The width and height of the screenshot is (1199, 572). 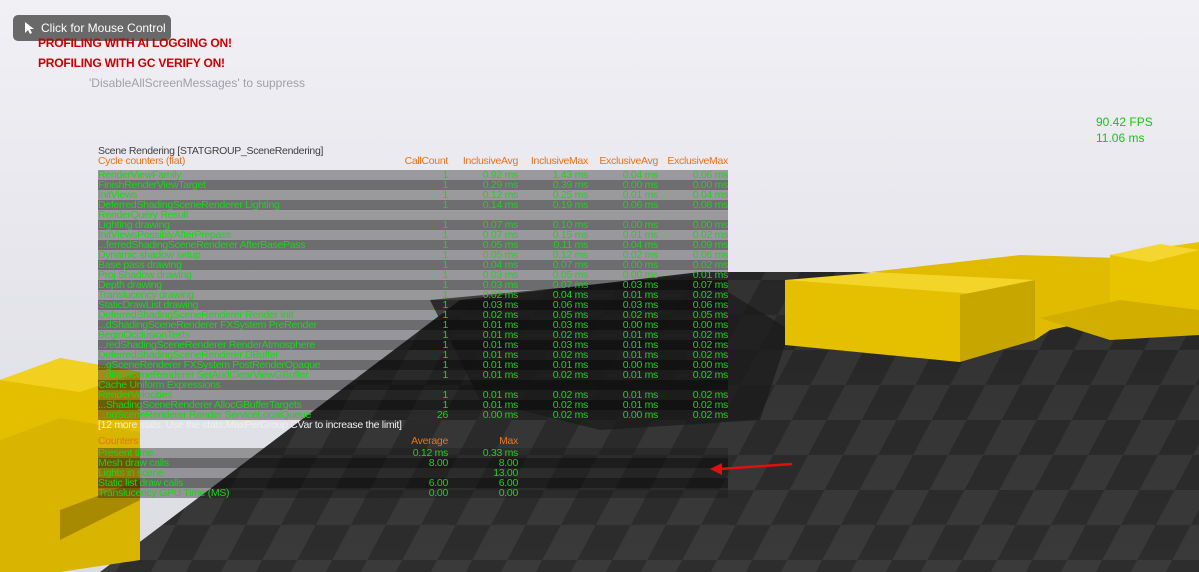 I want to click on col-header-exclusiveavg: ExclusiveAvg, so click(x=628, y=161).